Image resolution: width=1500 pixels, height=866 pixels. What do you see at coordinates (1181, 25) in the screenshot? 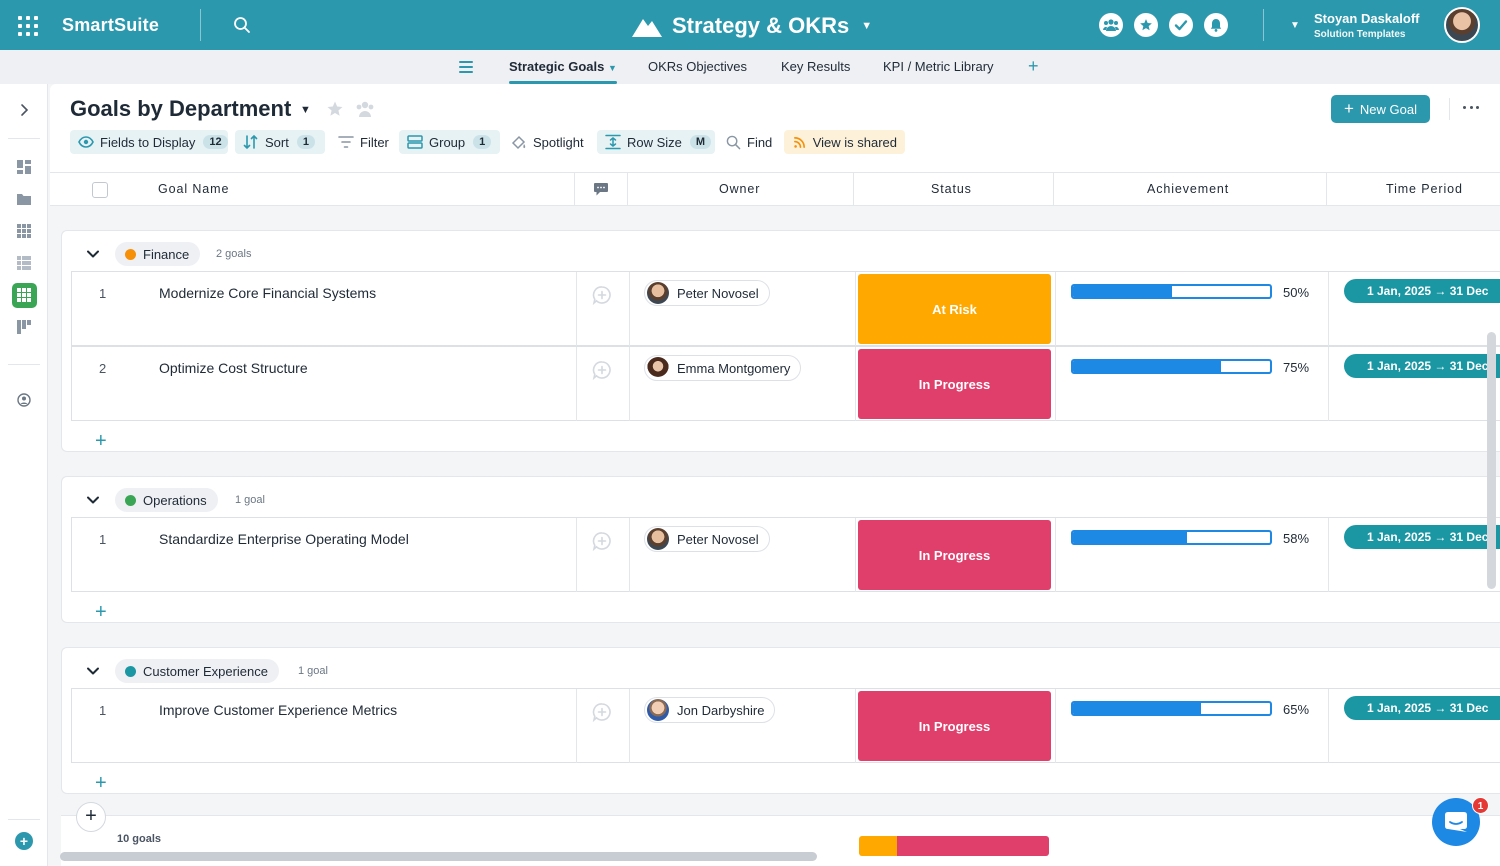
I see `tasks-button` at bounding box center [1181, 25].